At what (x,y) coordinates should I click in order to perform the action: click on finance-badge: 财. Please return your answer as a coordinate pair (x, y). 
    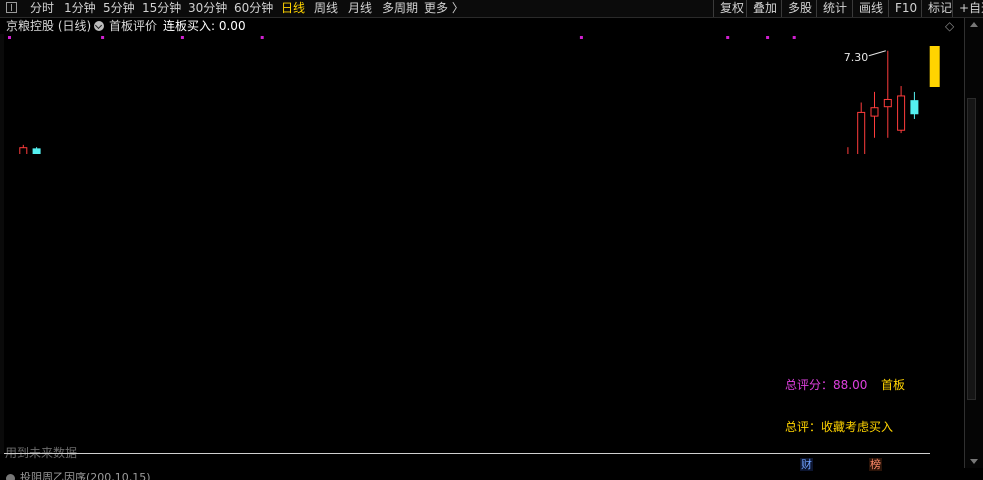
    Looking at the image, I should click on (806, 464).